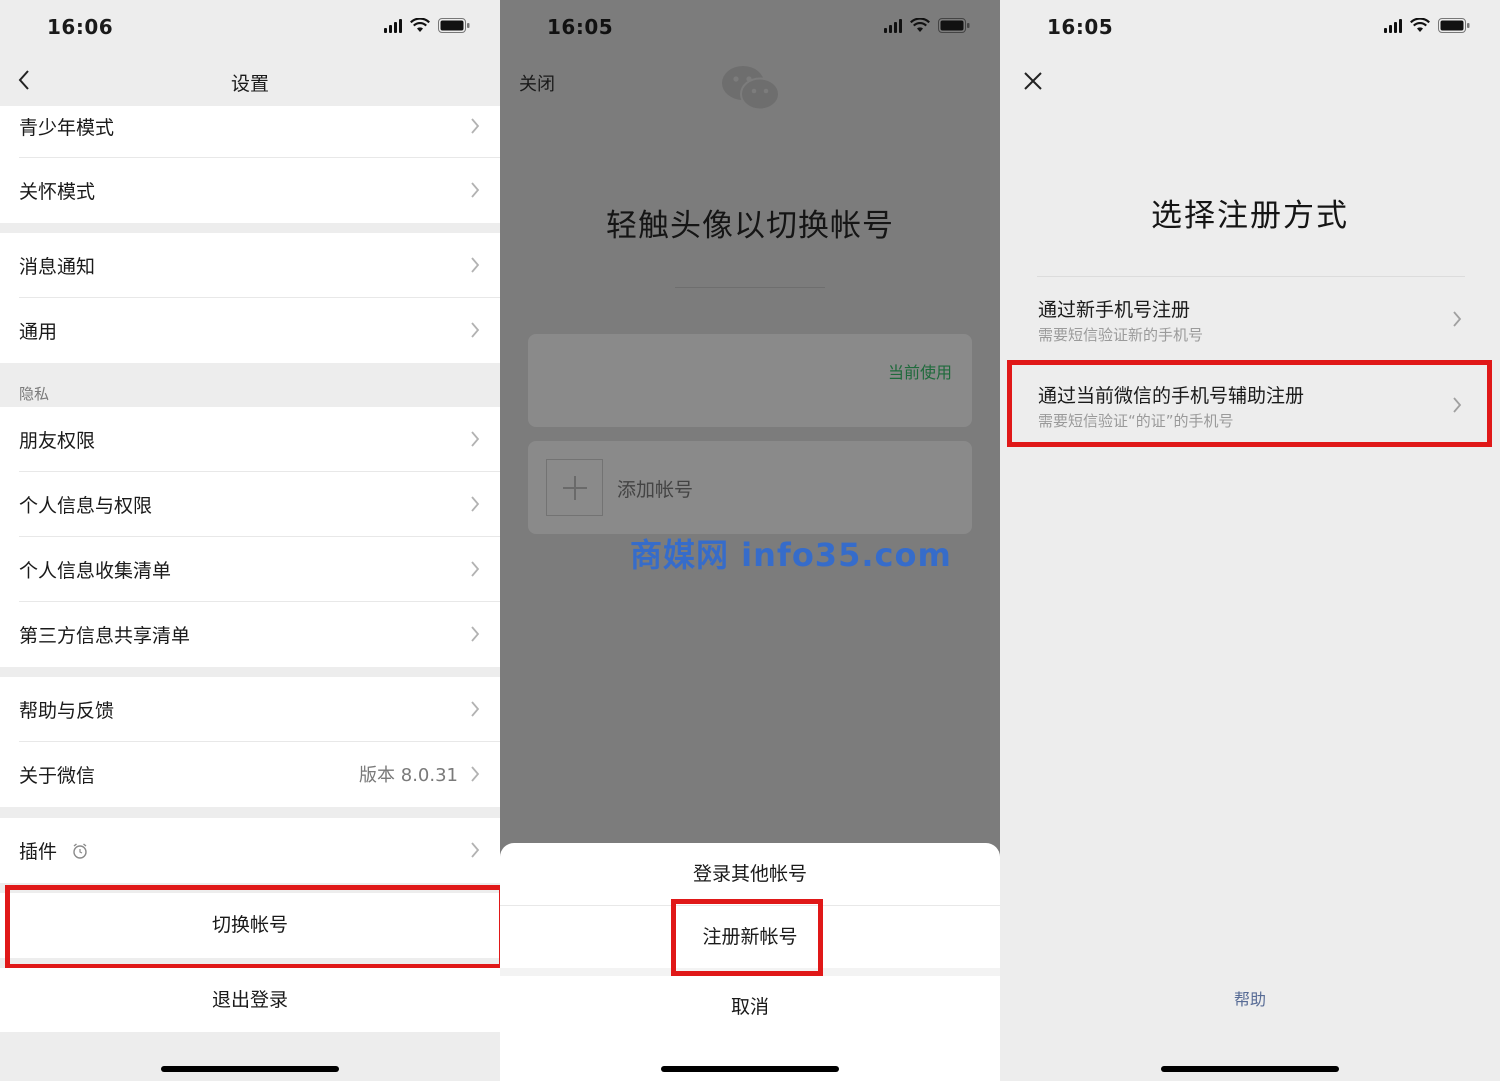  What do you see at coordinates (751, 88) in the screenshot?
I see `wechat-logo-icon` at bounding box center [751, 88].